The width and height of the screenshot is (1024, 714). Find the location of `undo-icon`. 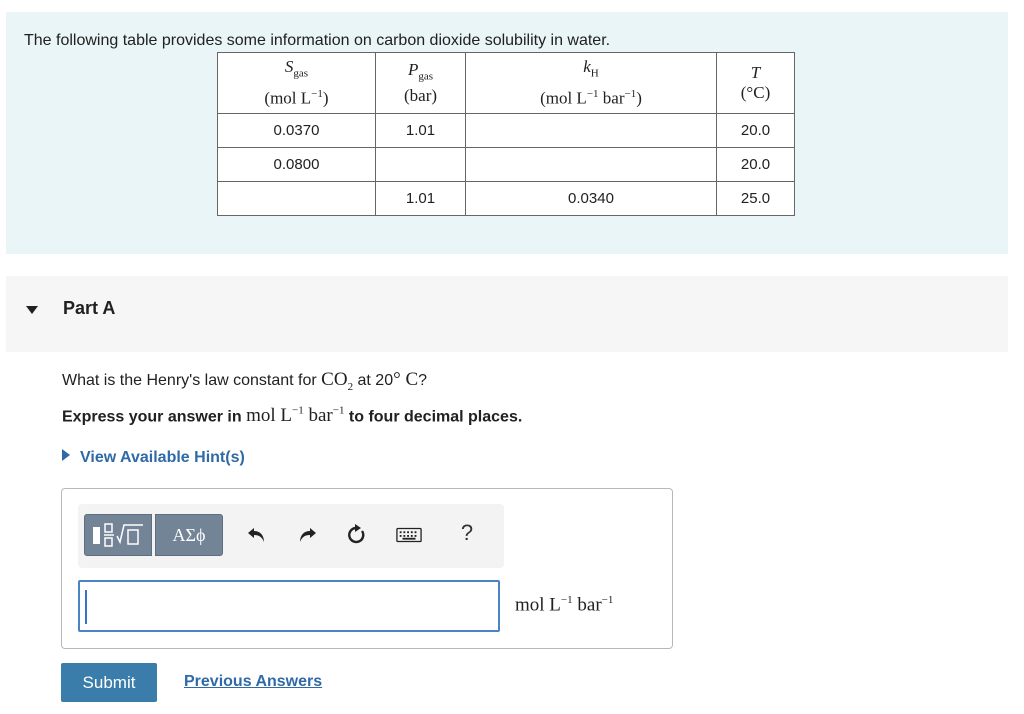

undo-icon is located at coordinates (257, 535).